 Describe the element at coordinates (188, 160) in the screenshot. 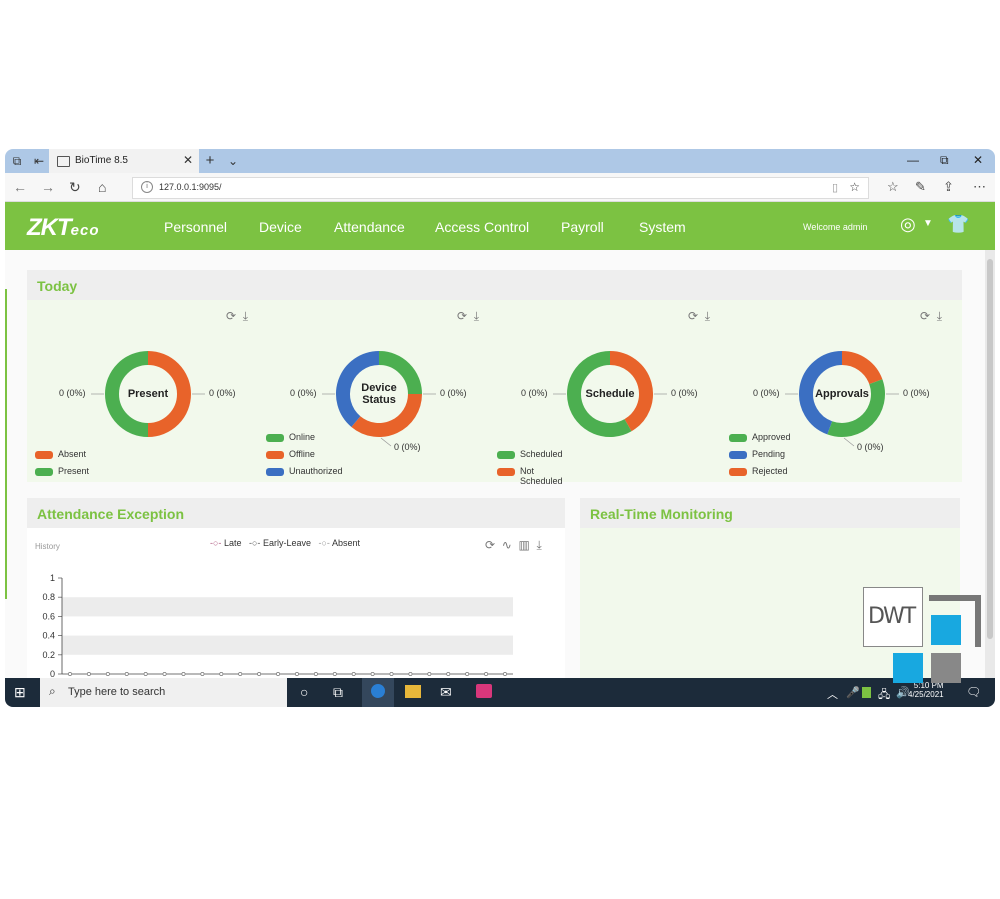

I see `close-tab-icon: ✕` at that location.